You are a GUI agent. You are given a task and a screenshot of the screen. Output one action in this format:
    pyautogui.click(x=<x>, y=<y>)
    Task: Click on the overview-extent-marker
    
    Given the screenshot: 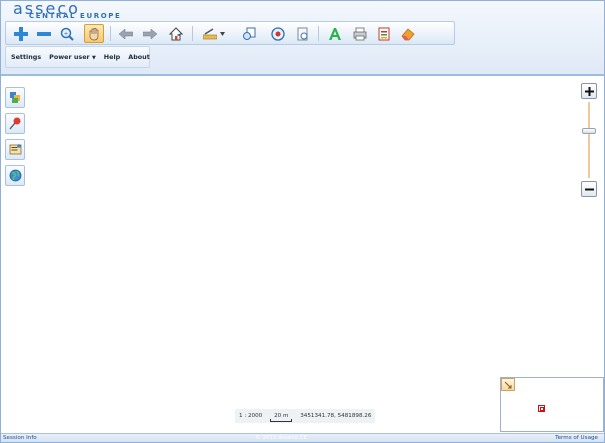 What is the action you would take?
    pyautogui.click(x=541, y=408)
    